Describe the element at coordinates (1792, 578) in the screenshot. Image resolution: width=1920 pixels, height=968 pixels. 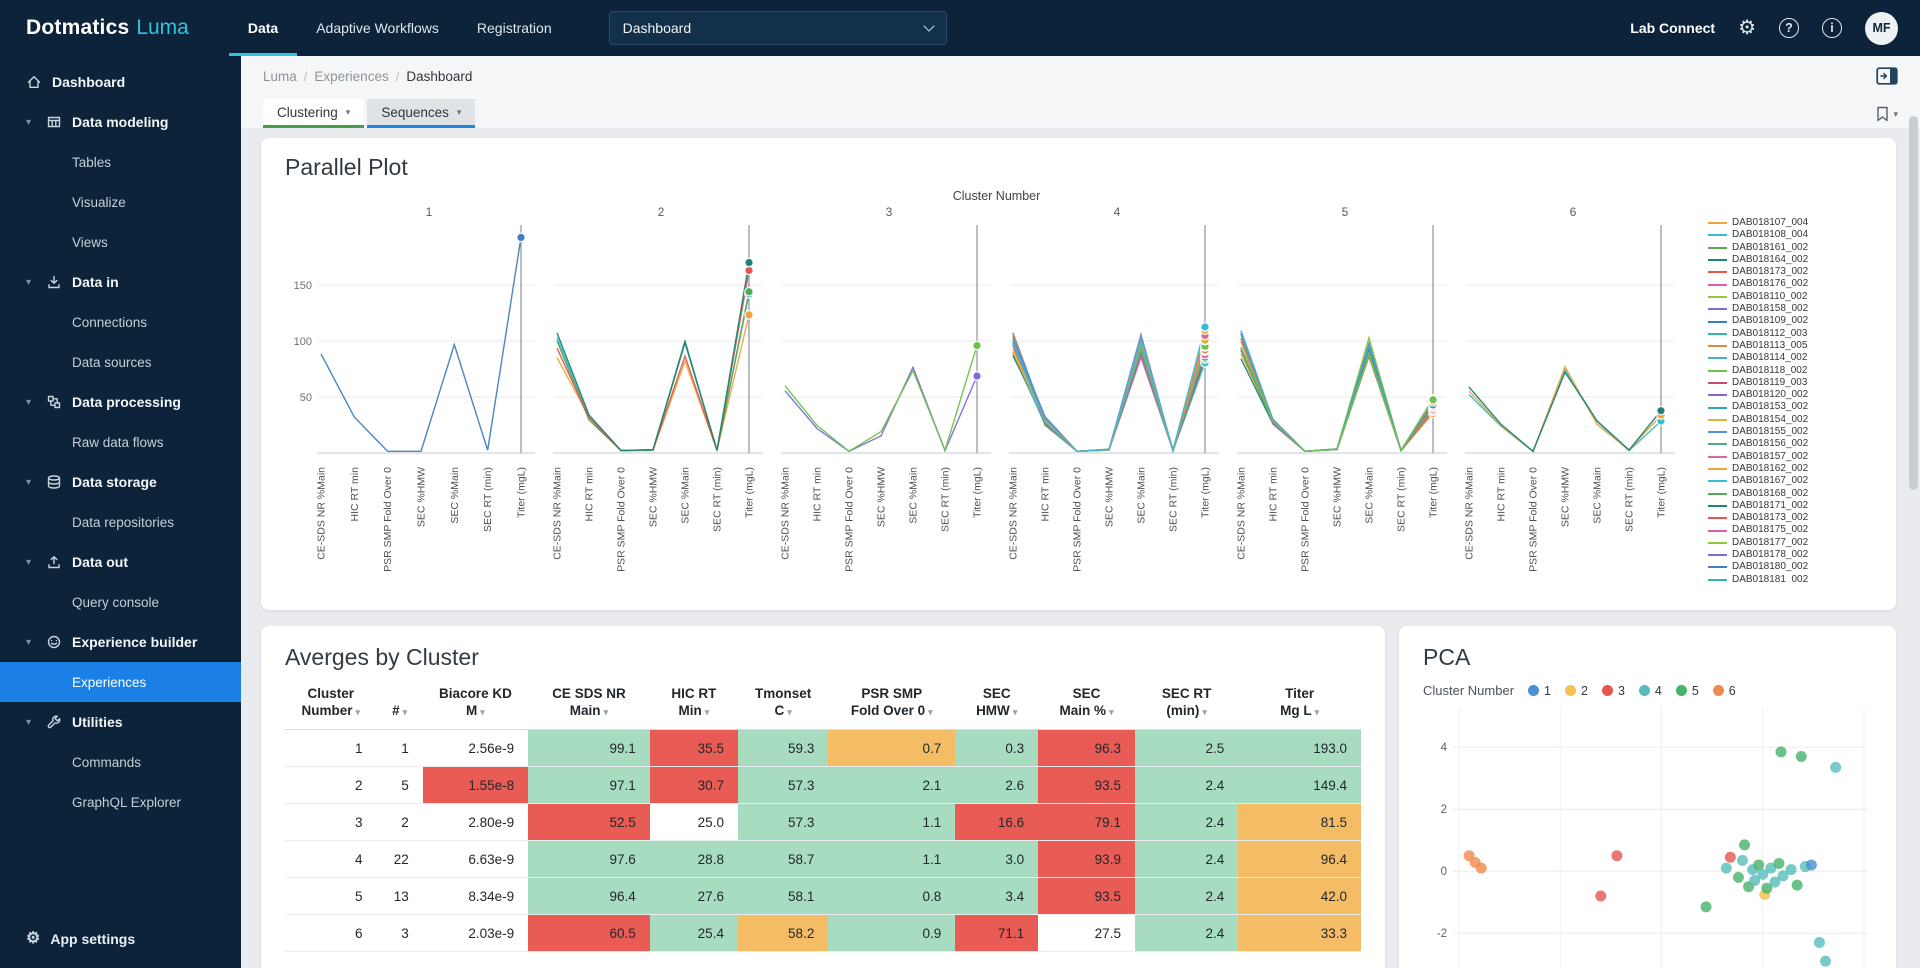
I see `legend-item: DAB018181_002` at that location.